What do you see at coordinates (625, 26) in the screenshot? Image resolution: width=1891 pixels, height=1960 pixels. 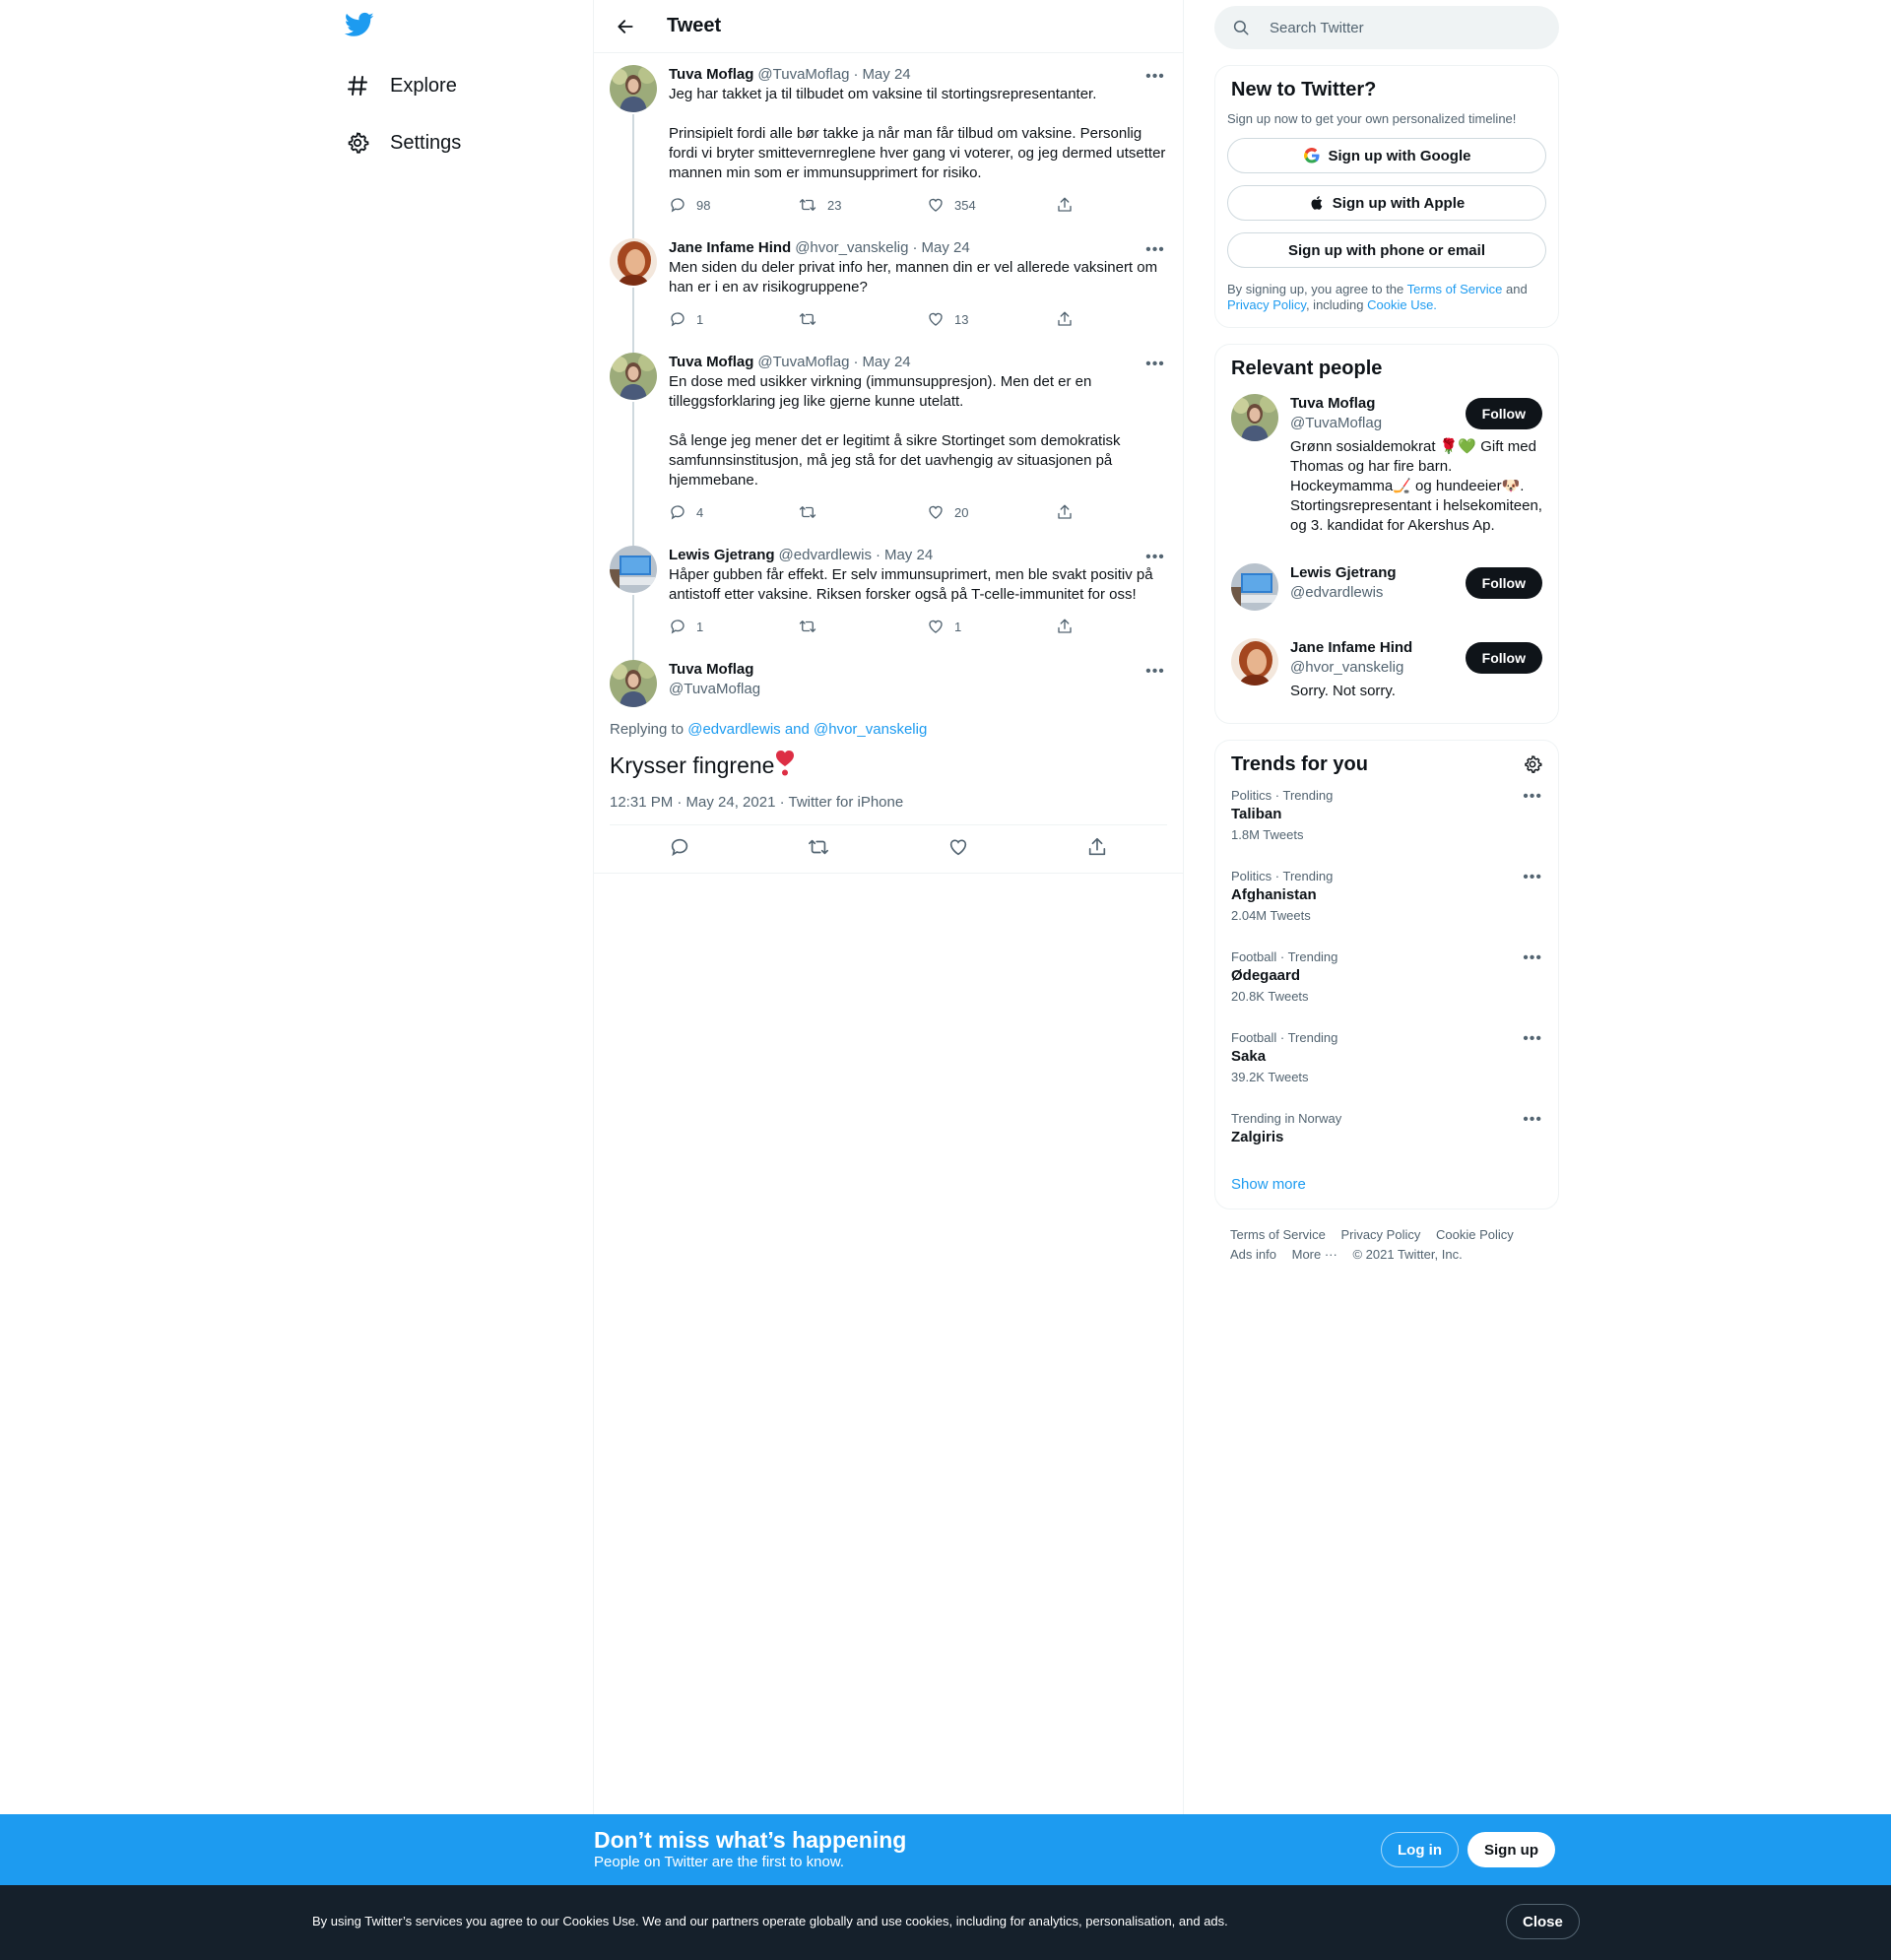 I see `back-button` at bounding box center [625, 26].